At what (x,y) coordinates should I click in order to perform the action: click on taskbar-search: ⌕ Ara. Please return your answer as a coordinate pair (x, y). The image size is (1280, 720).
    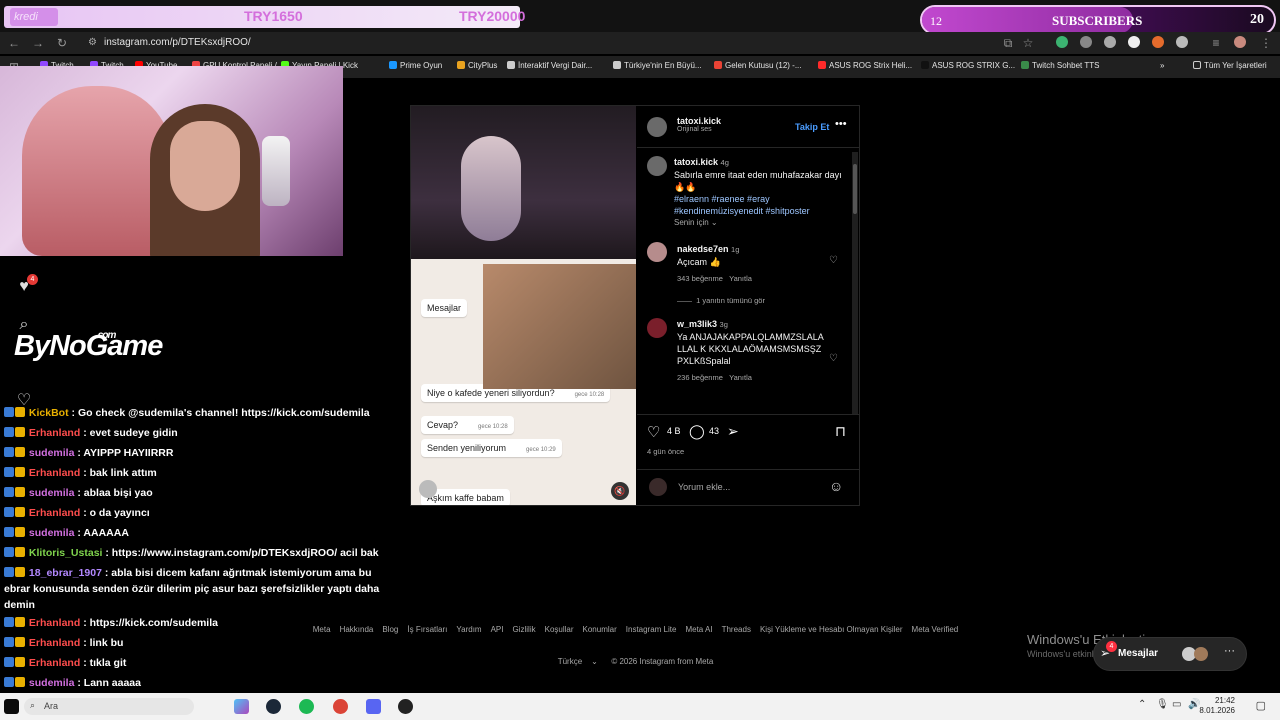
    Looking at the image, I should click on (109, 706).